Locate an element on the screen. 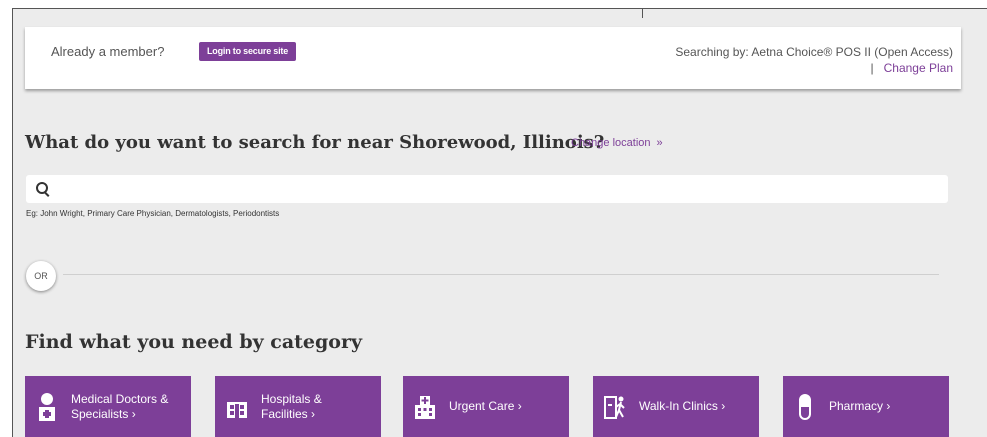  change-location-label: Change location is located at coordinates (611, 143).